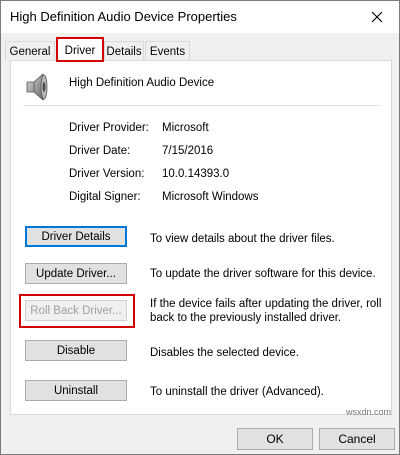 Image resolution: width=400 pixels, height=455 pixels. What do you see at coordinates (76, 390) in the screenshot?
I see `uninstall-button: Uninstall` at bounding box center [76, 390].